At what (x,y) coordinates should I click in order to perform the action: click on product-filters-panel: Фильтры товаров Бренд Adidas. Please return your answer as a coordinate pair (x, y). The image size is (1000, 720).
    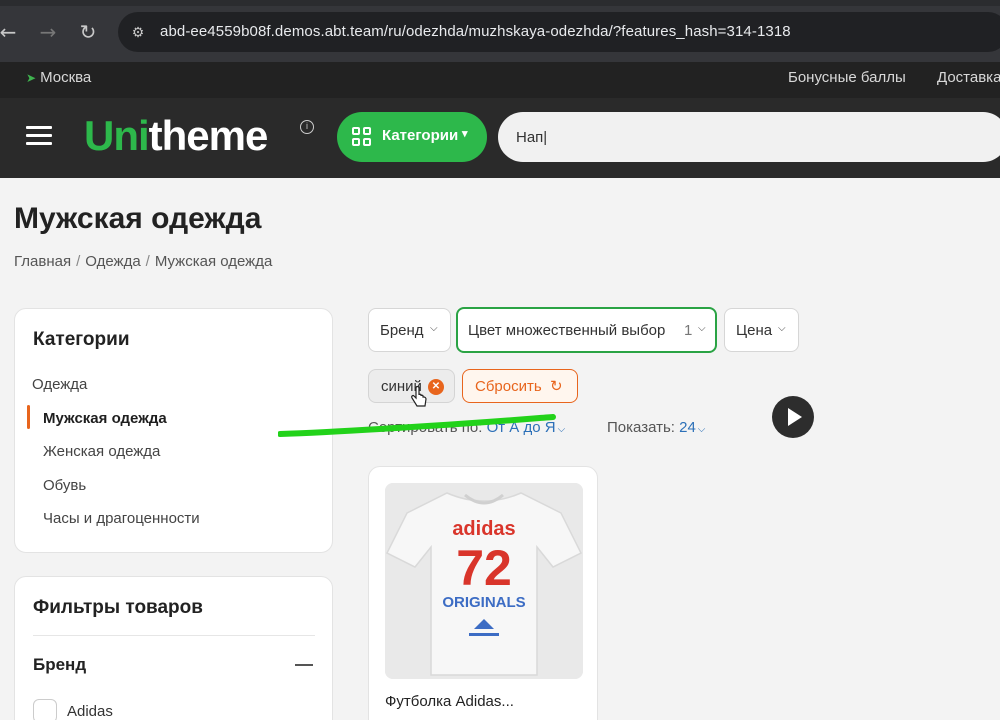
    Looking at the image, I should click on (173, 648).